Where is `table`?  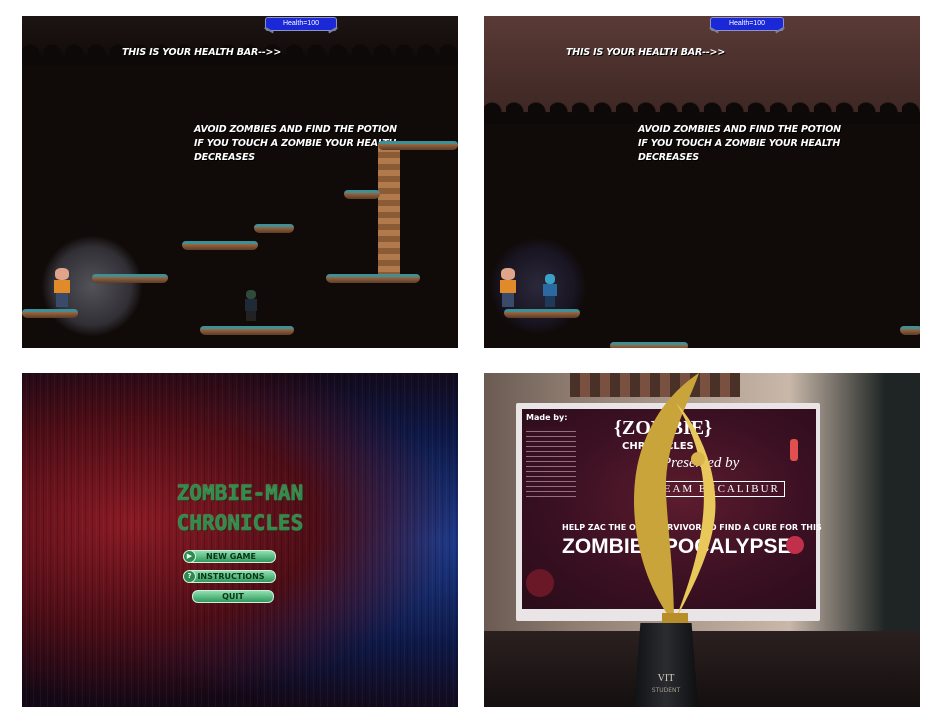 table is located at coordinates (702, 669).